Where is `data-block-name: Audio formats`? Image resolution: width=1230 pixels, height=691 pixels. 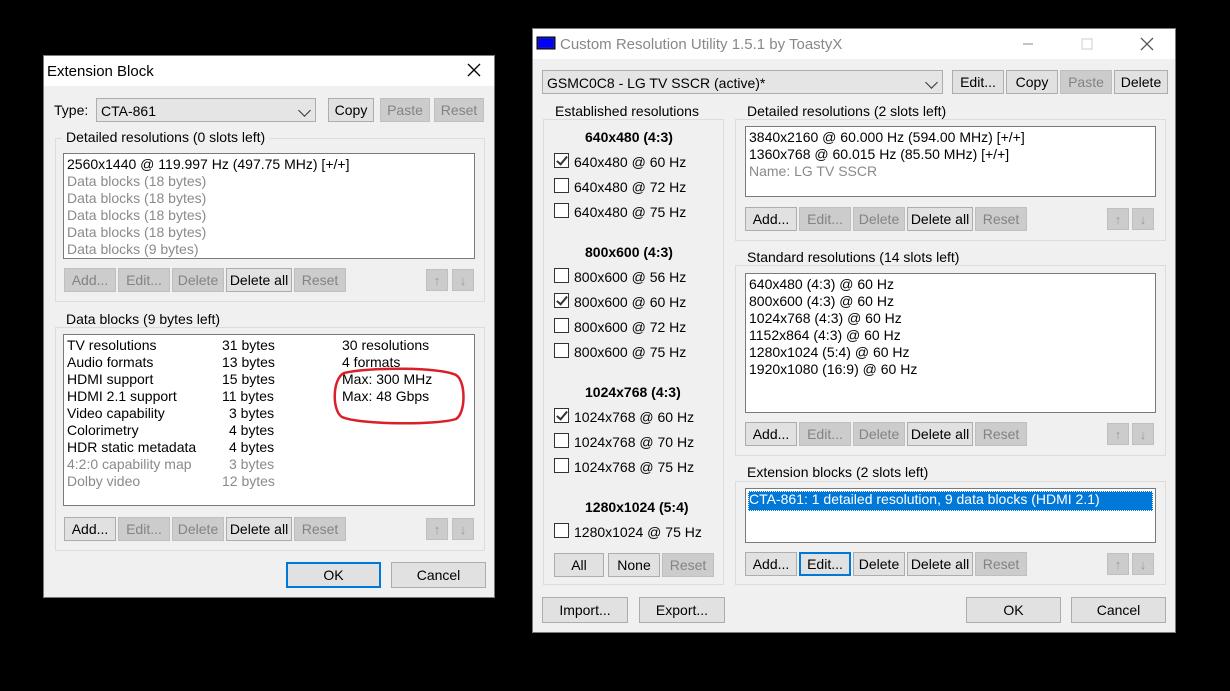 data-block-name: Audio formats is located at coordinates (110, 362).